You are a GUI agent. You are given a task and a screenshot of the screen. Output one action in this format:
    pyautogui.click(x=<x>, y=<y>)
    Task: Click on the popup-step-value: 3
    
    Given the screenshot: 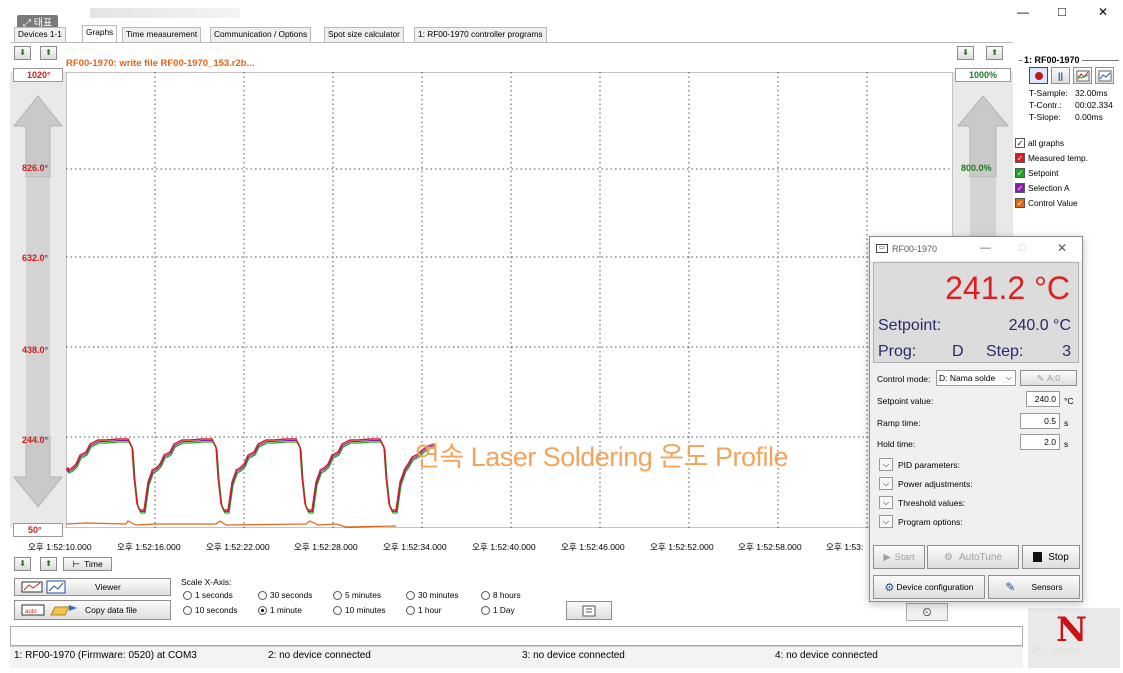 What is the action you would take?
    pyautogui.click(x=1066, y=351)
    